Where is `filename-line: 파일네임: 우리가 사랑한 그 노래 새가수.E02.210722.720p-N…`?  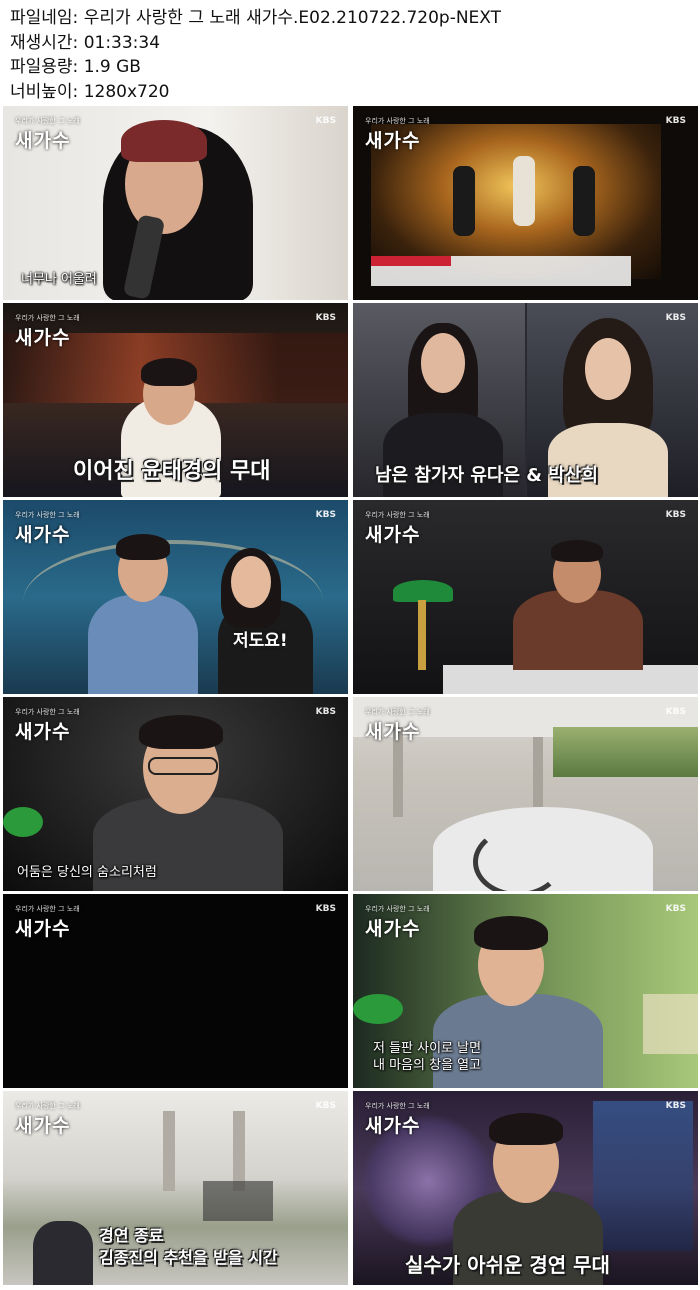 filename-line: 파일네임: 우리가 사랑한 그 노래 새가수.E02.210722.720p-N… is located at coordinates (256, 18).